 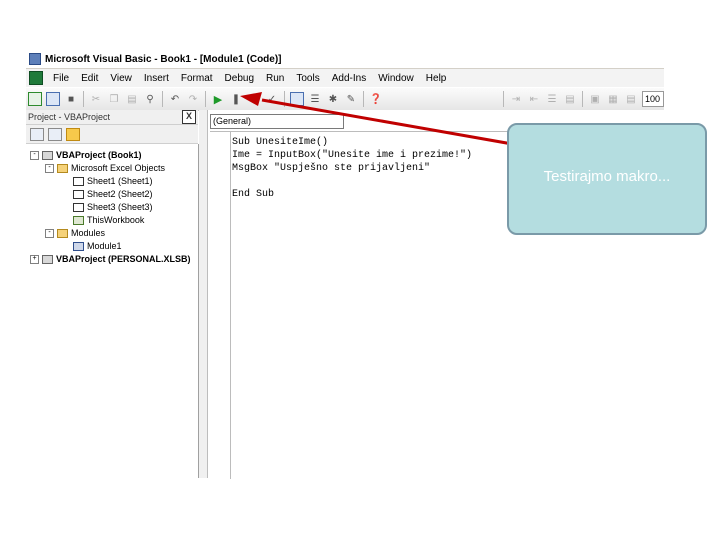 What do you see at coordinates (376, 99) in the screenshot?
I see `help-icon: ❓` at bounding box center [376, 99].